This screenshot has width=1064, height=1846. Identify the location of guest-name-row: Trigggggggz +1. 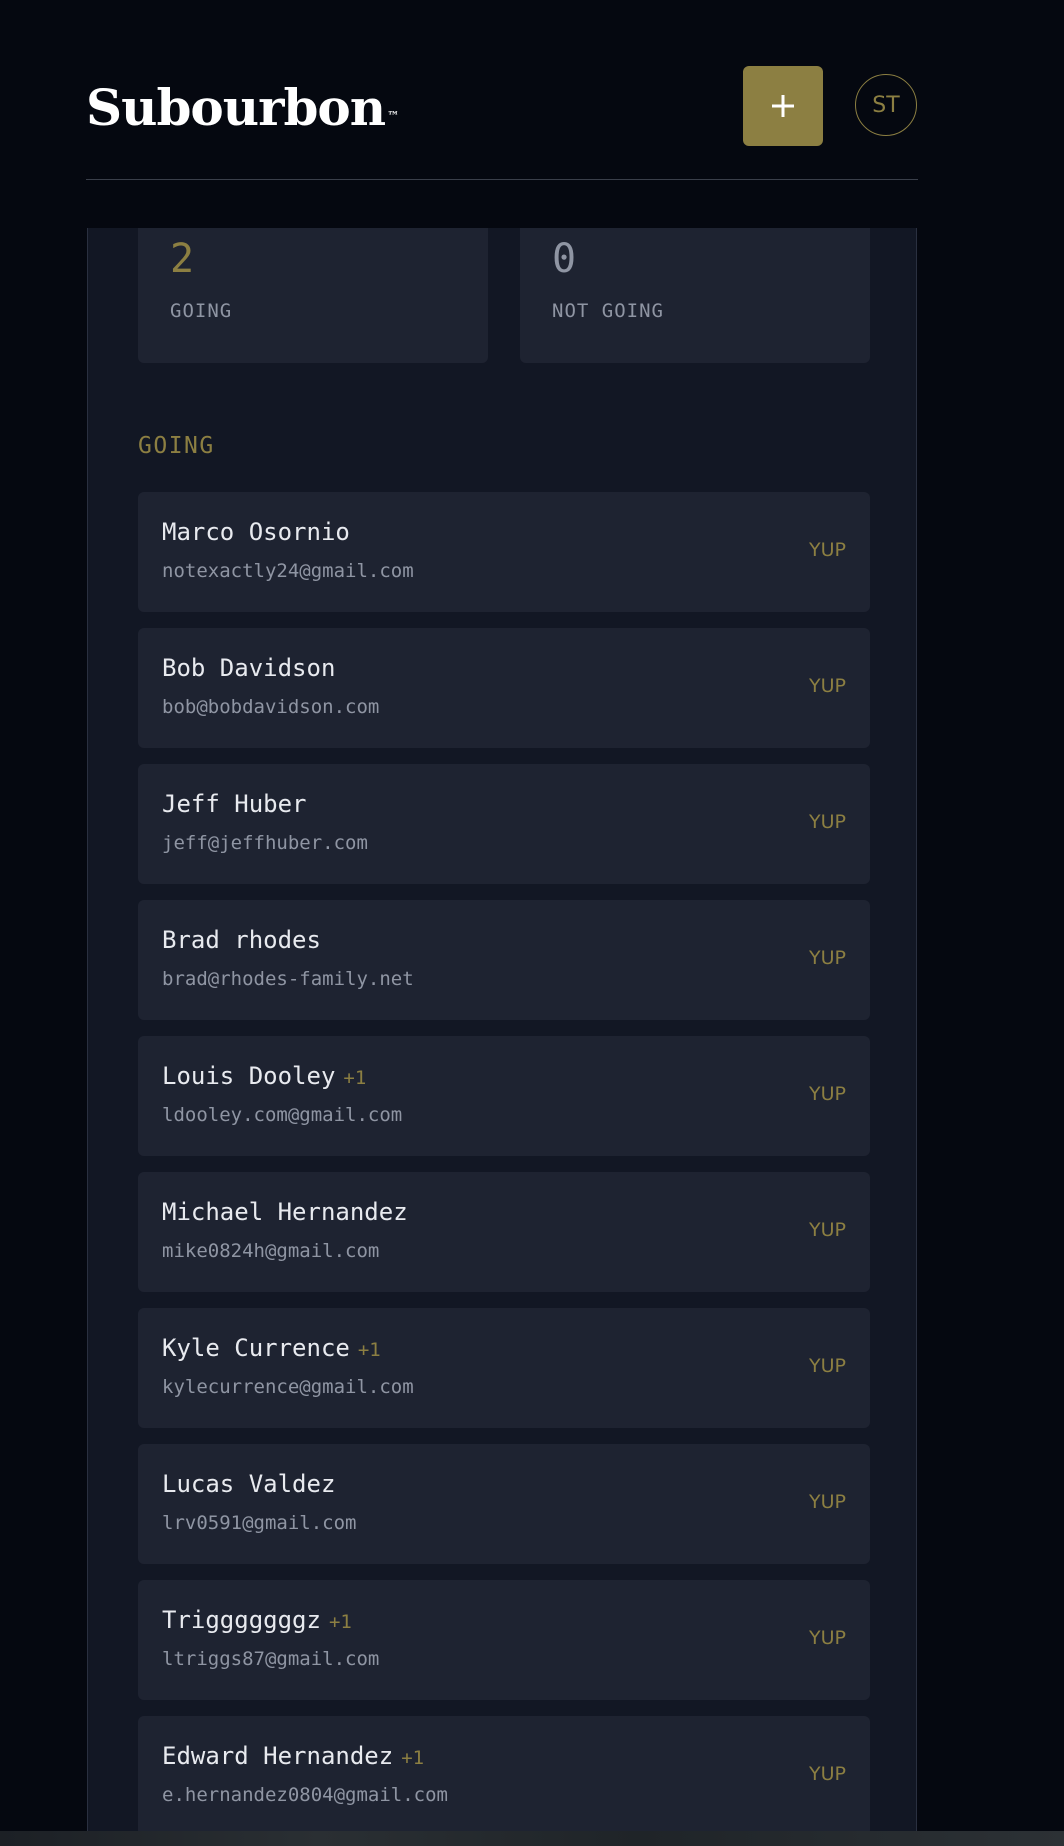
(257, 1620).